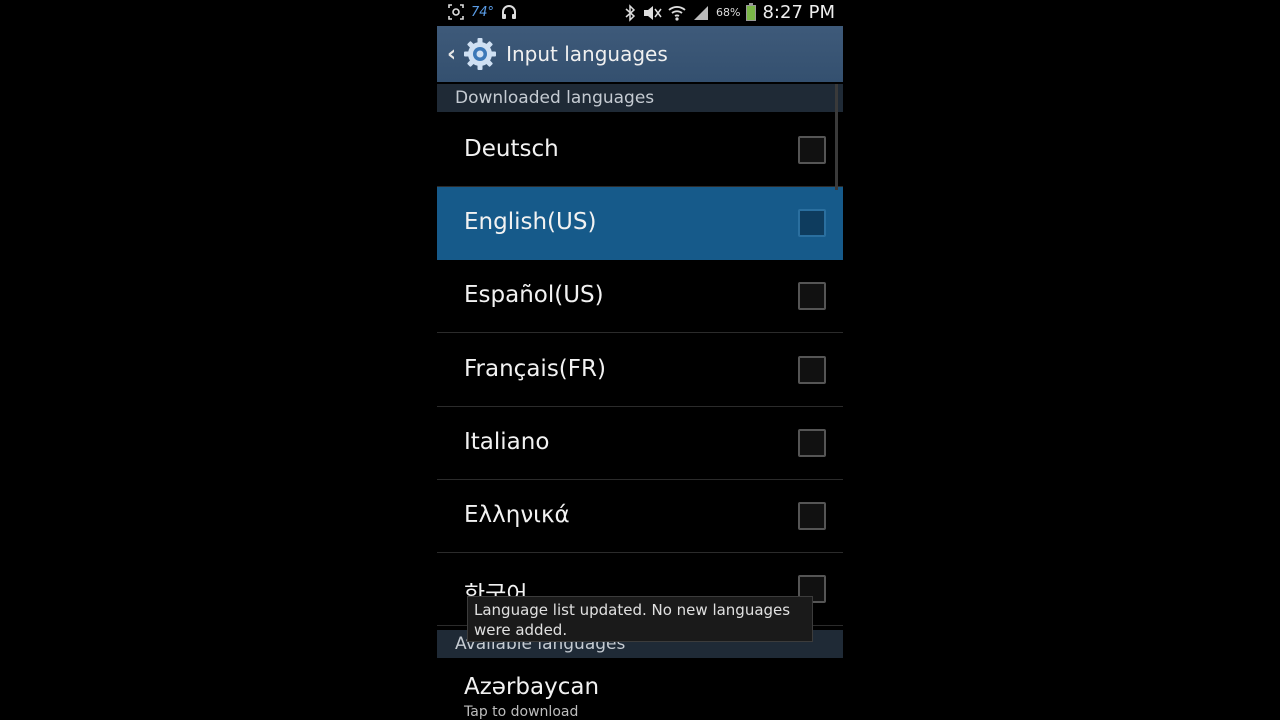  What do you see at coordinates (640, 690) in the screenshot?
I see `language-item-azerbaycan: Azərbaycan Tap to download` at bounding box center [640, 690].